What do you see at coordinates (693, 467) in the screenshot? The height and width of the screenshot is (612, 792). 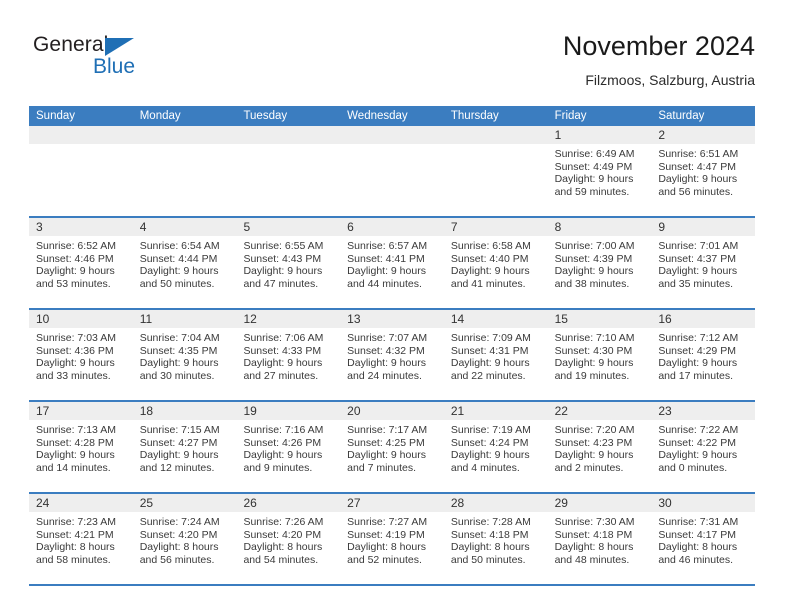 I see `daylight-duration-line2: and 0 minutes.` at bounding box center [693, 467].